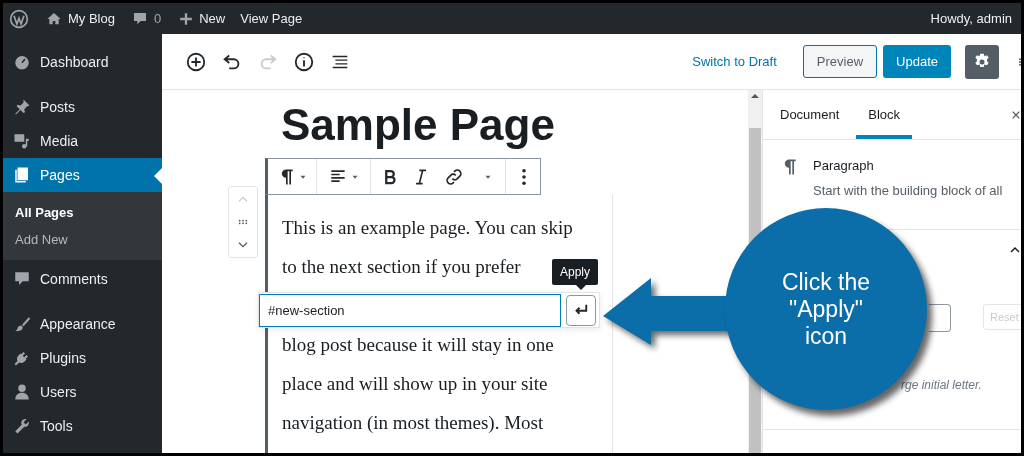  I want to click on apply-button, so click(581, 310).